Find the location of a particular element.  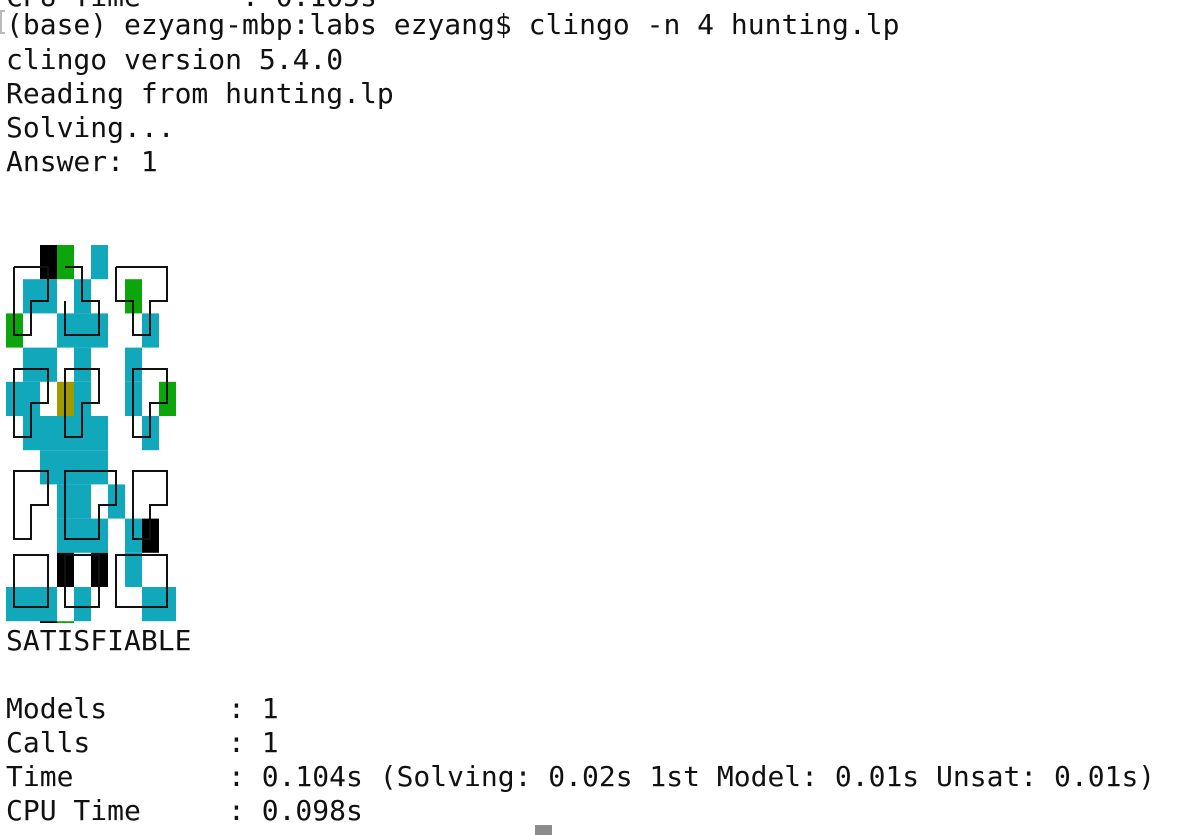

result-status: SATISFIABLE is located at coordinates (99, 640).